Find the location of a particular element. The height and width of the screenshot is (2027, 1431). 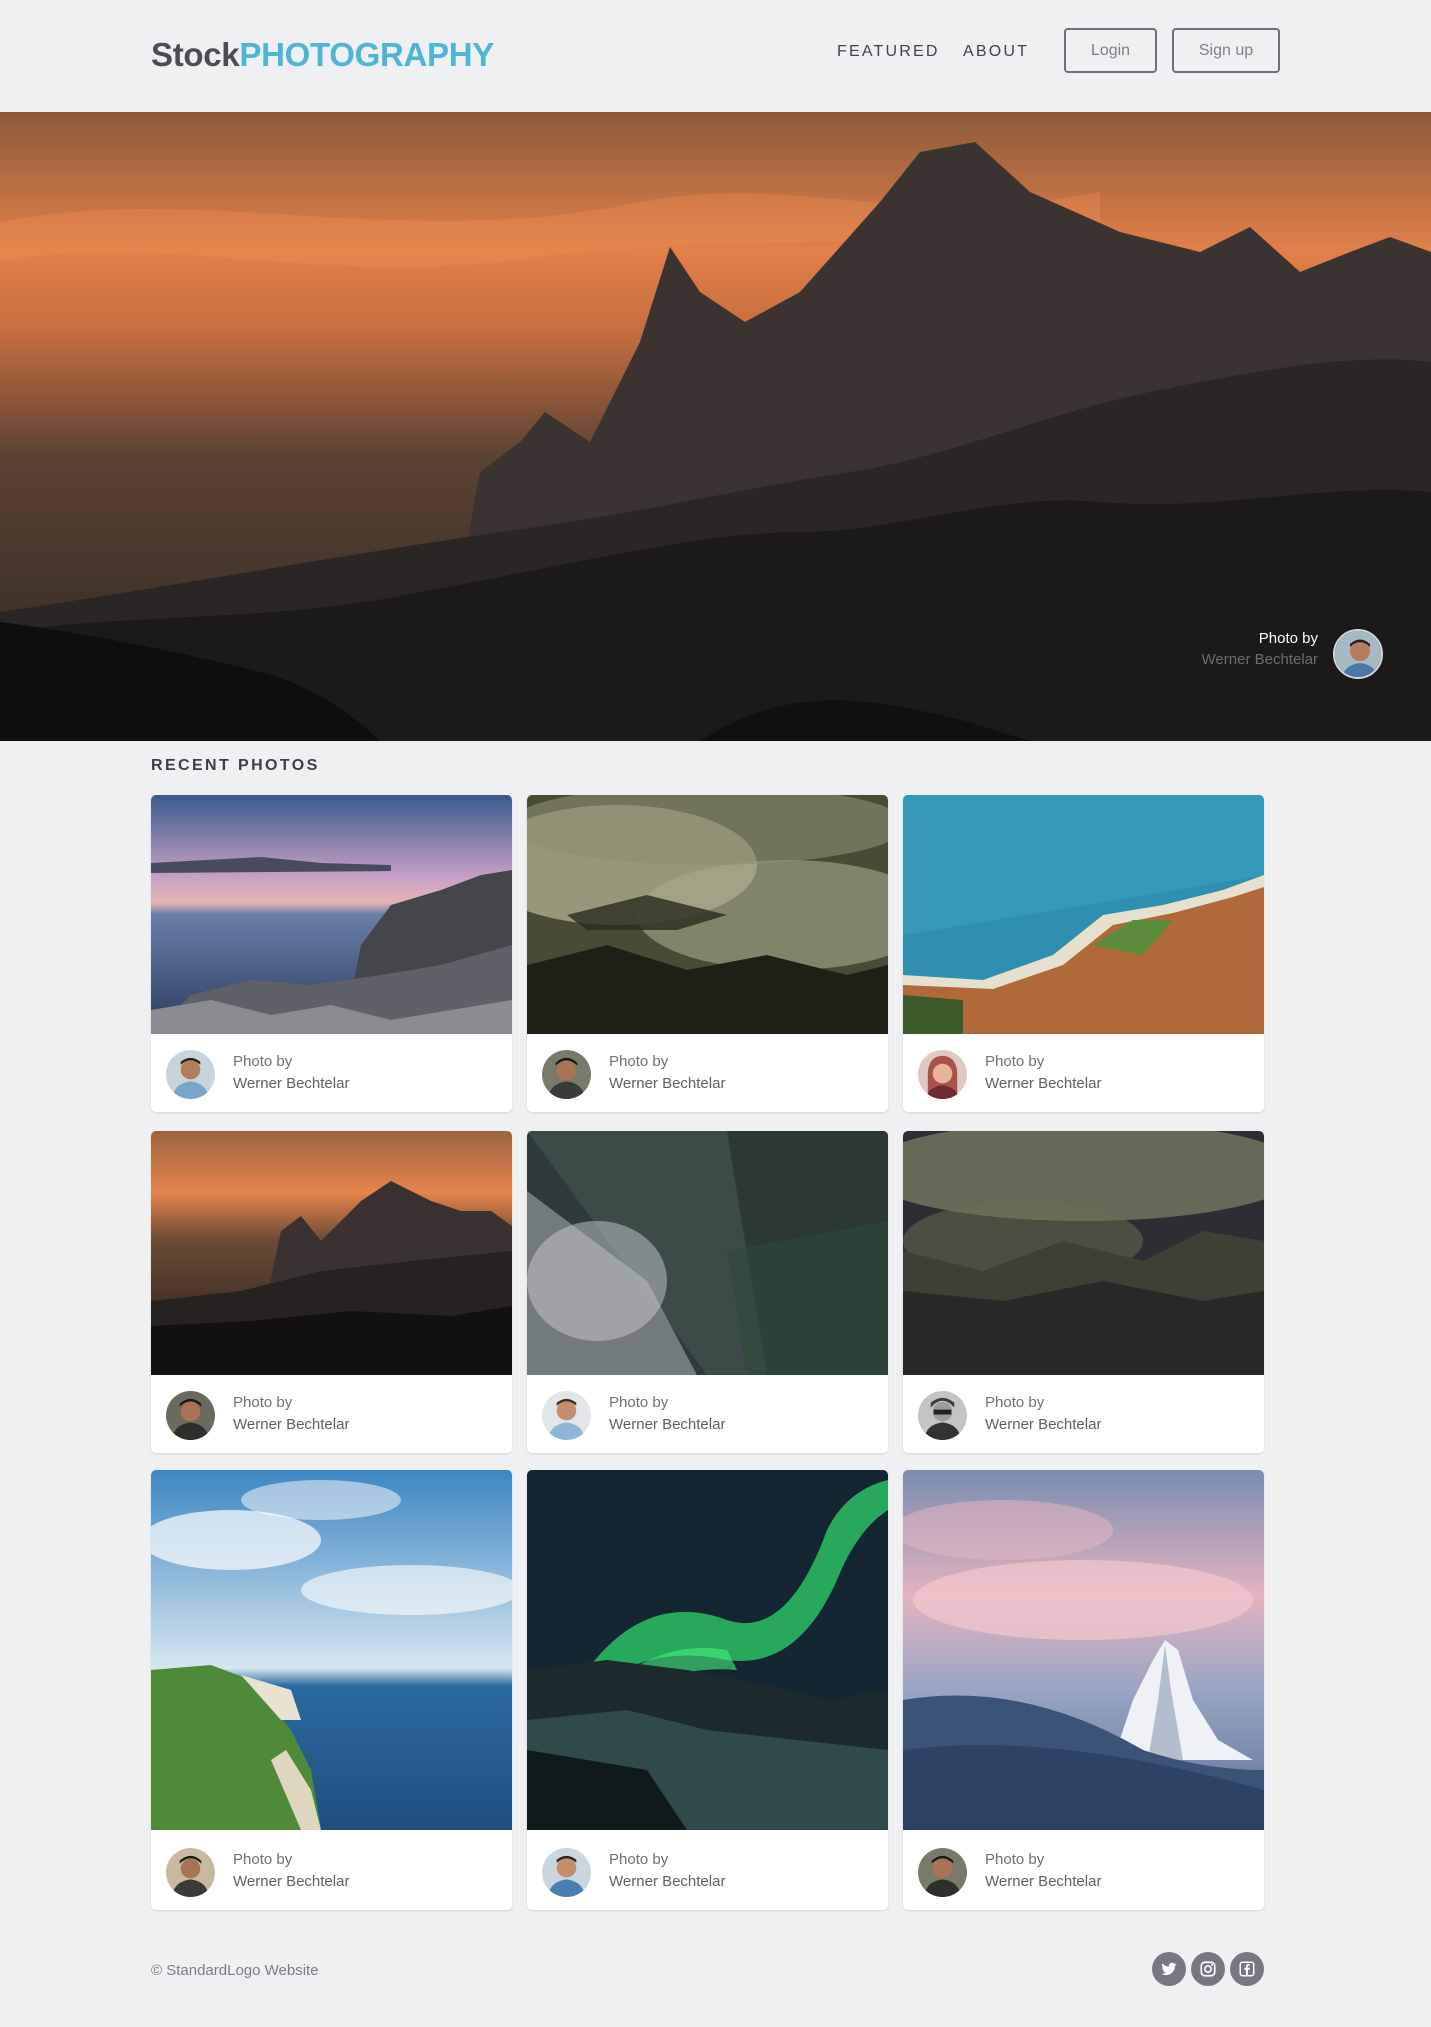

photo-image-mountain-sunset is located at coordinates (331, 1253).